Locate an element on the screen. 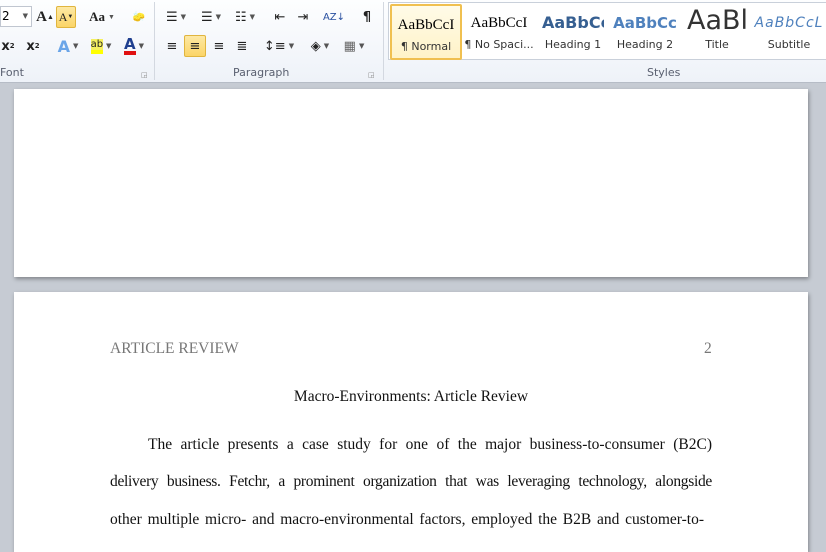 The width and height of the screenshot is (826, 552). shading-icon: ◈ ▼ is located at coordinates (320, 46).